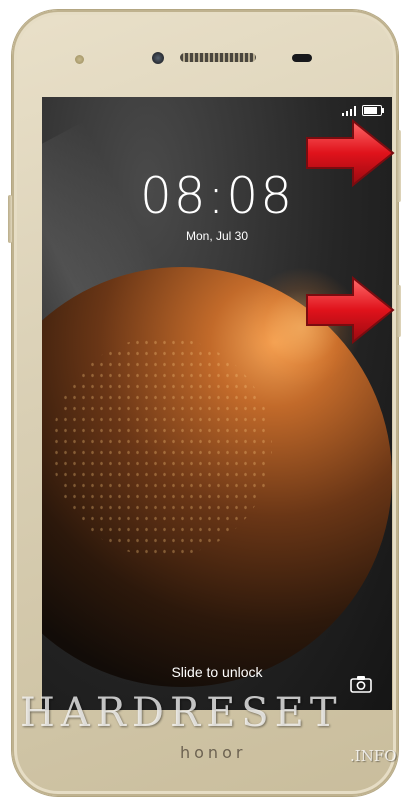 The height and width of the screenshot is (800, 415). Describe the element at coordinates (218, 57) in the screenshot. I see `earpiece-speaker` at that location.